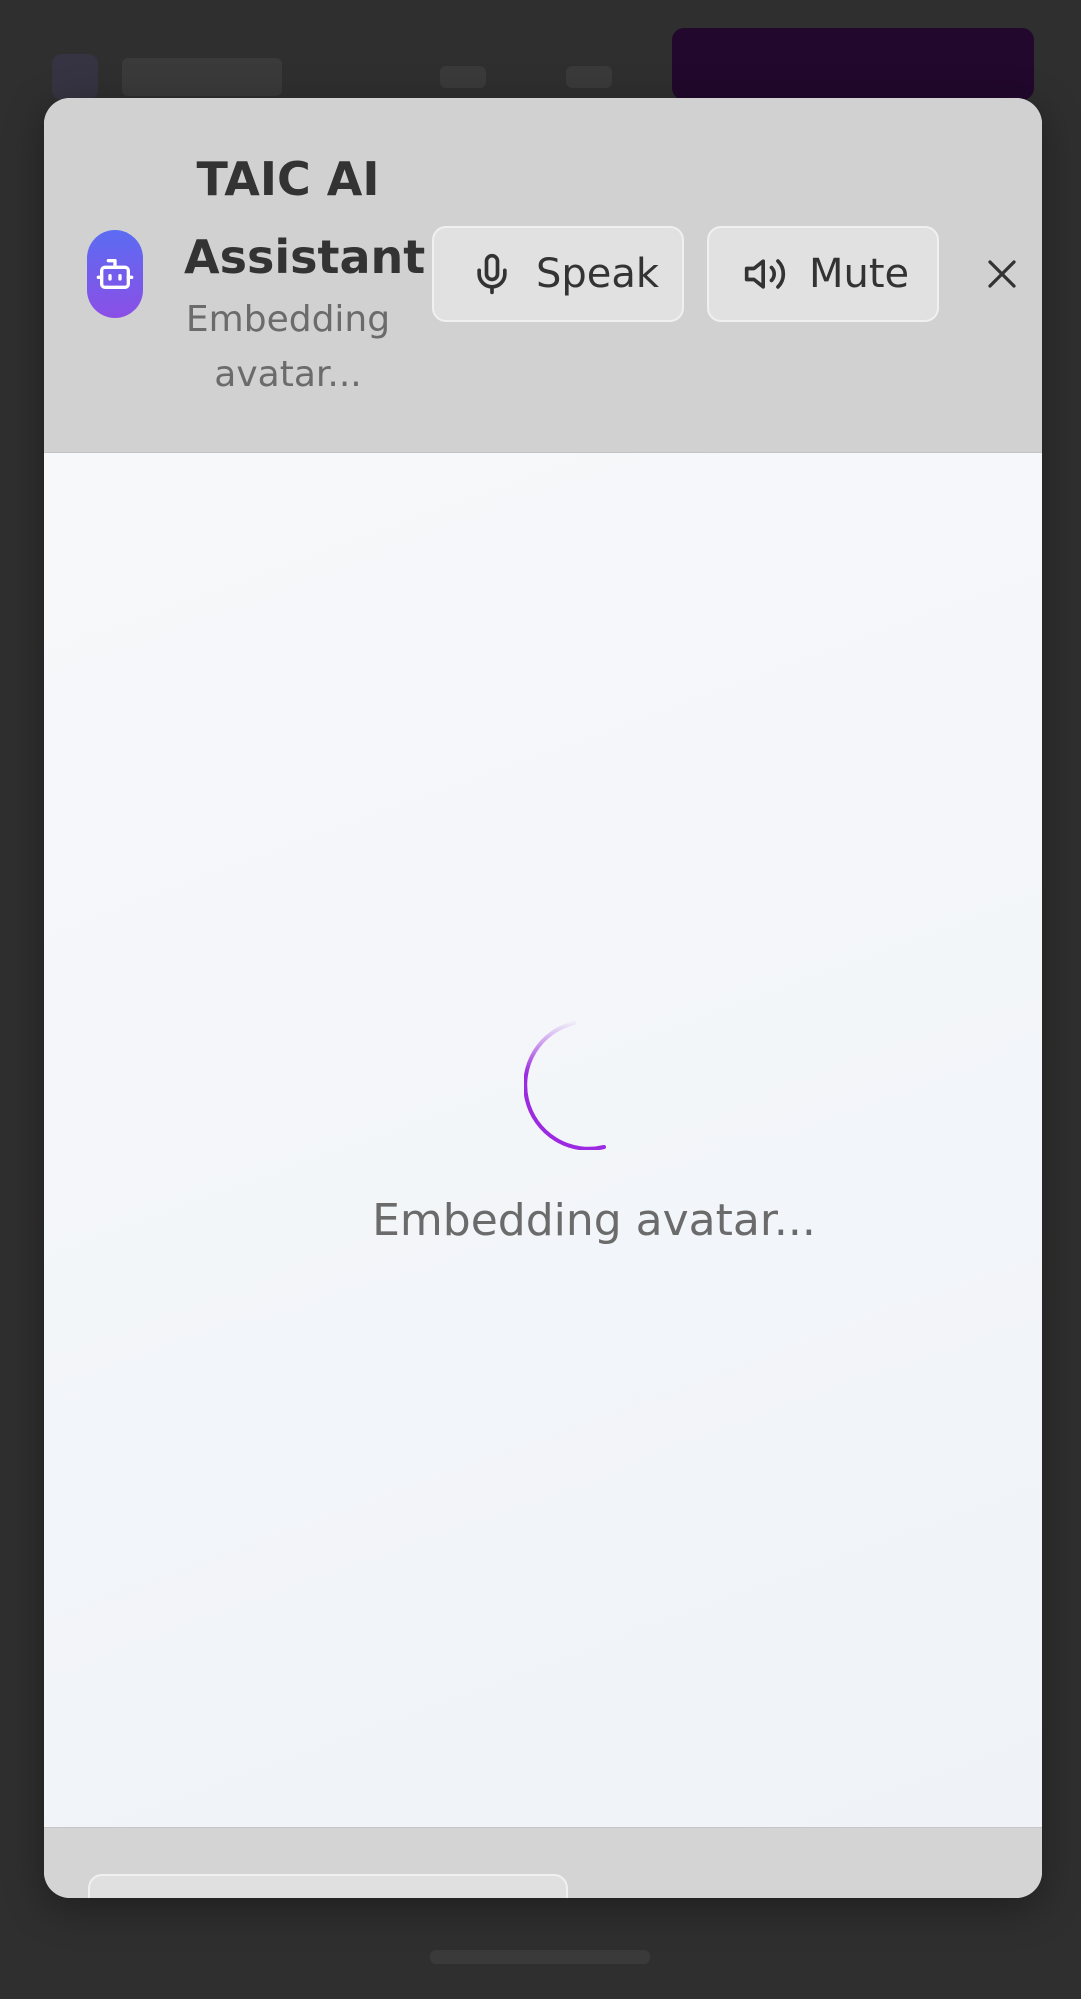 This screenshot has width=1081, height=1999. Describe the element at coordinates (328, 1886) in the screenshot. I see `message-input` at that location.